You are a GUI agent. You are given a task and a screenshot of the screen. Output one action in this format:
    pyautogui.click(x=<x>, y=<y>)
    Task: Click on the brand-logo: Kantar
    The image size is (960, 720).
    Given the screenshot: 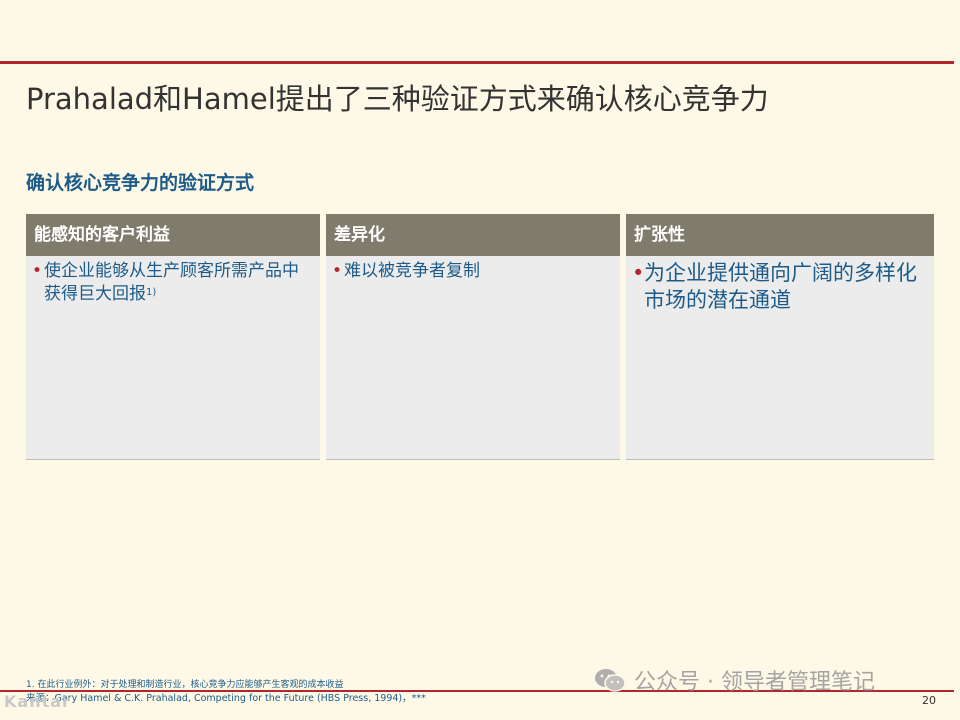 What is the action you would take?
    pyautogui.click(x=37, y=701)
    